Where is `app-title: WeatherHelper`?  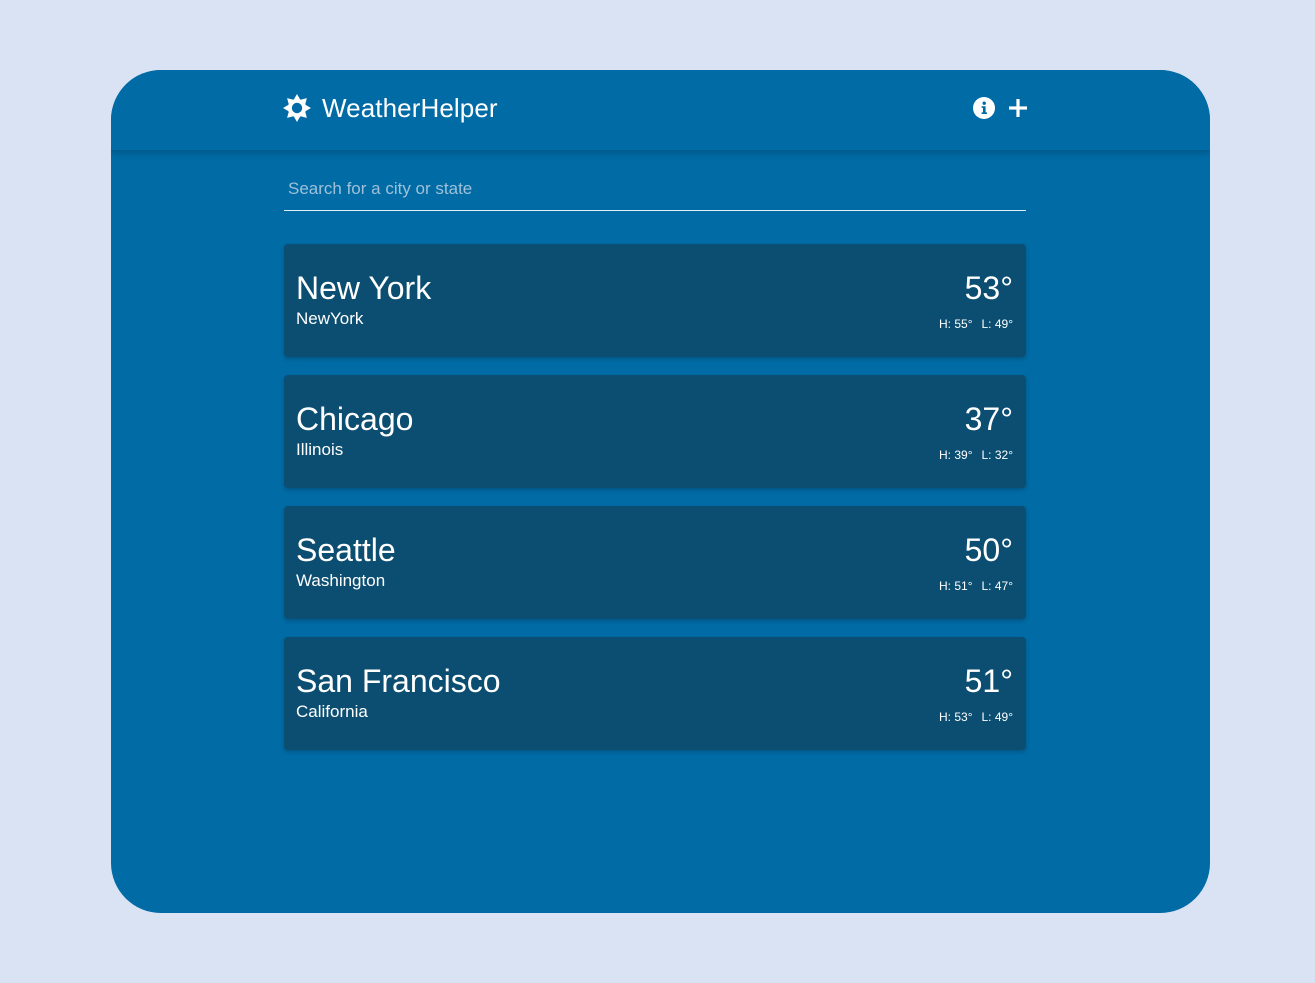
app-title: WeatherHelper is located at coordinates (410, 108).